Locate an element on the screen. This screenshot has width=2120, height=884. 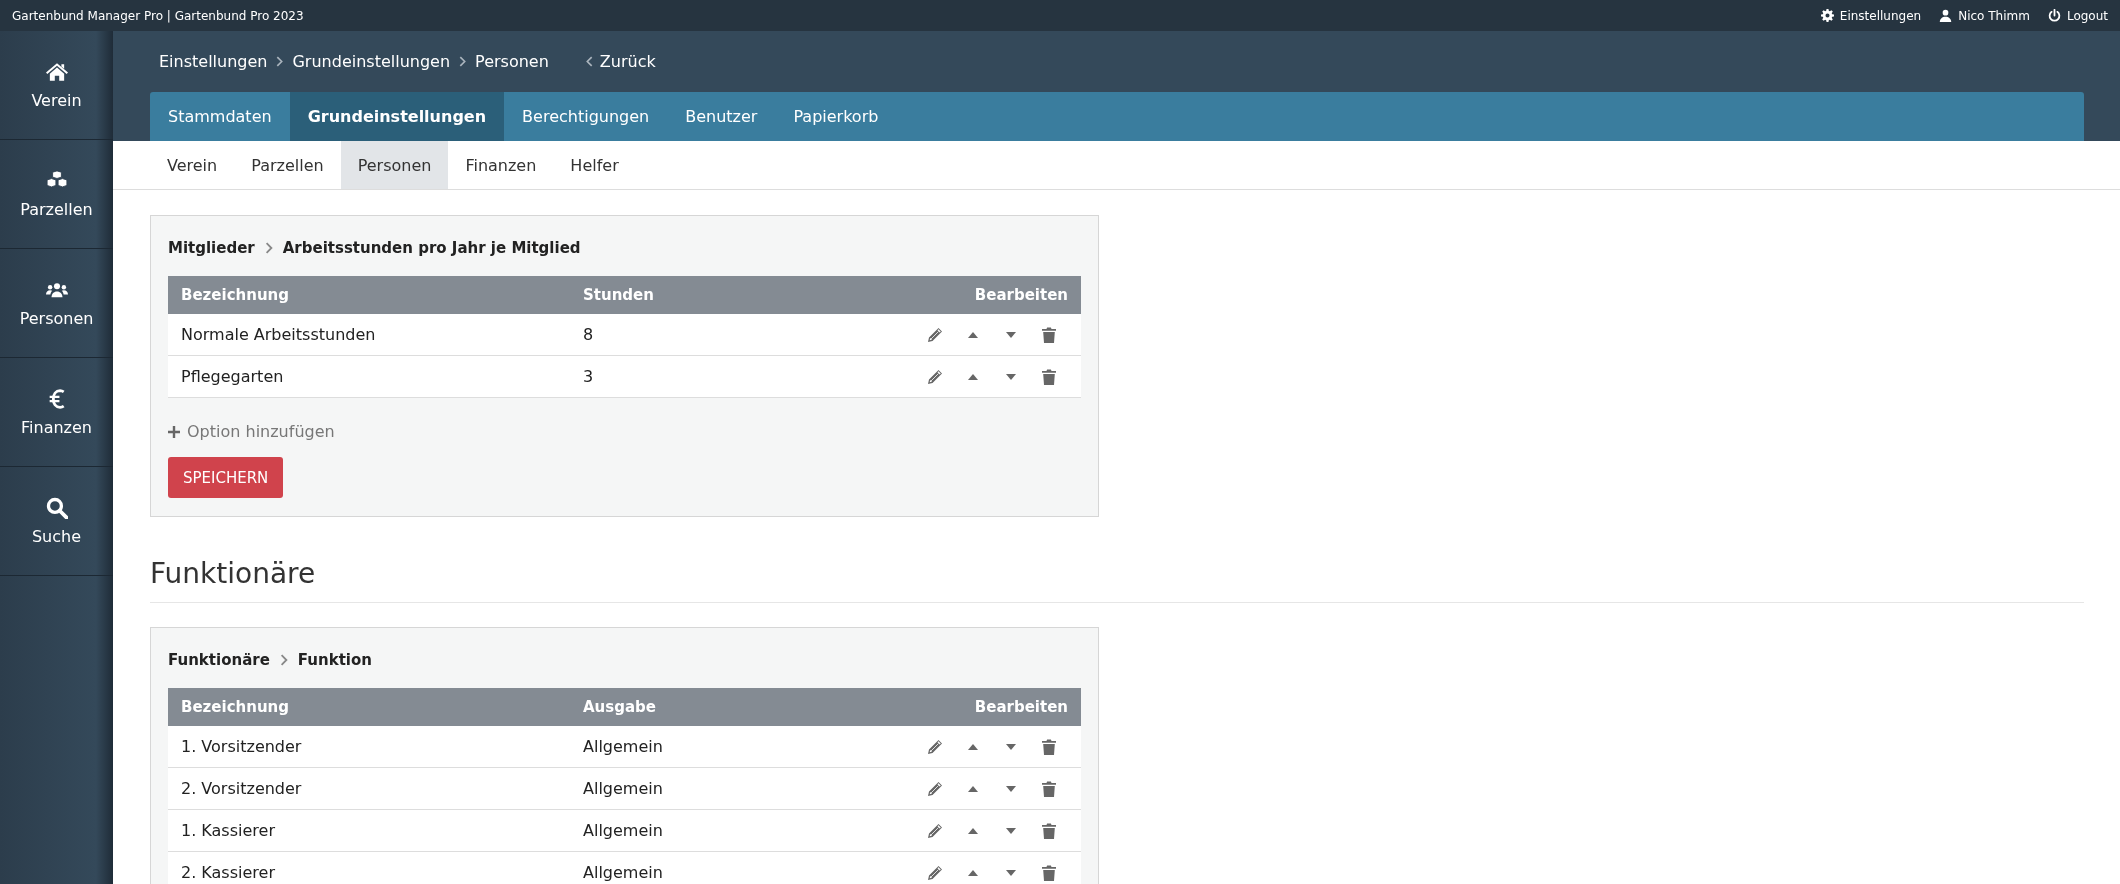
app-title: Gartenbund Manager Pro | Gartenbund Pro 2023 is located at coordinates (158, 15).